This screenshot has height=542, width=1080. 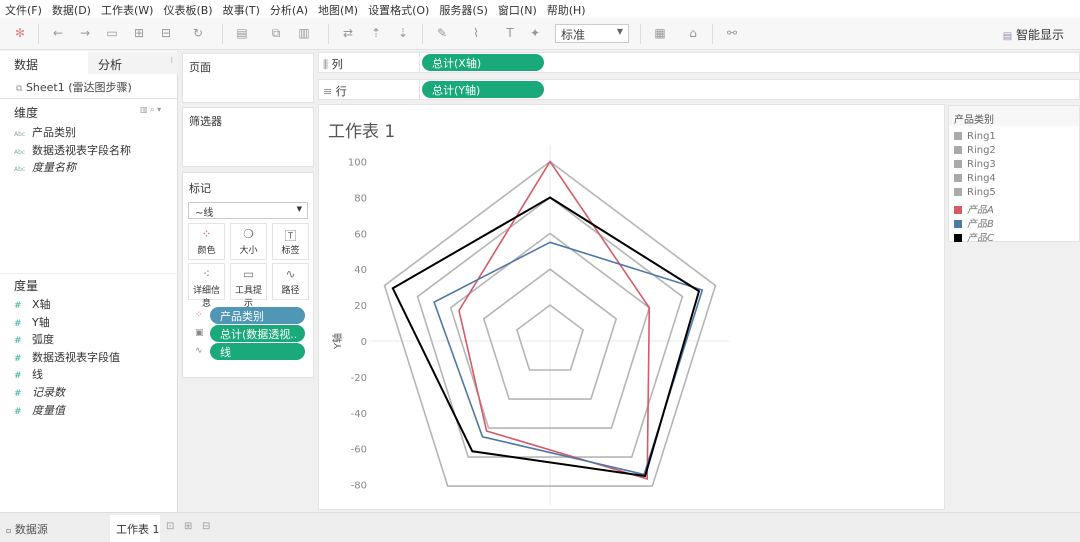 I want to click on menu-item: 故事(T), so click(x=241, y=9).